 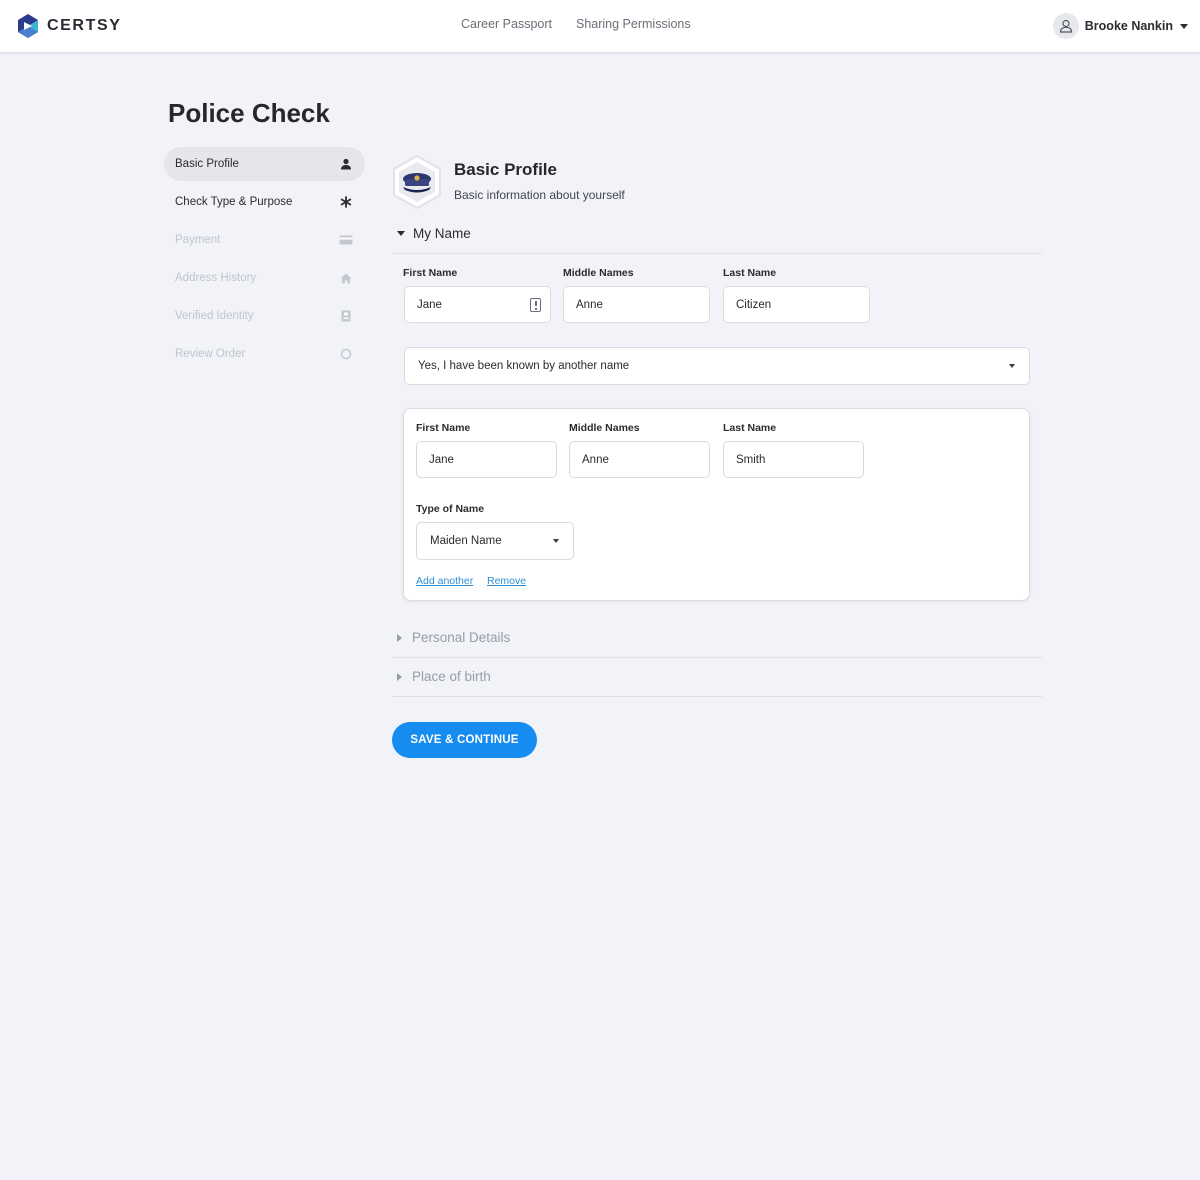 What do you see at coordinates (264, 240) in the screenshot?
I see `sidebar-item-payment: Payment` at bounding box center [264, 240].